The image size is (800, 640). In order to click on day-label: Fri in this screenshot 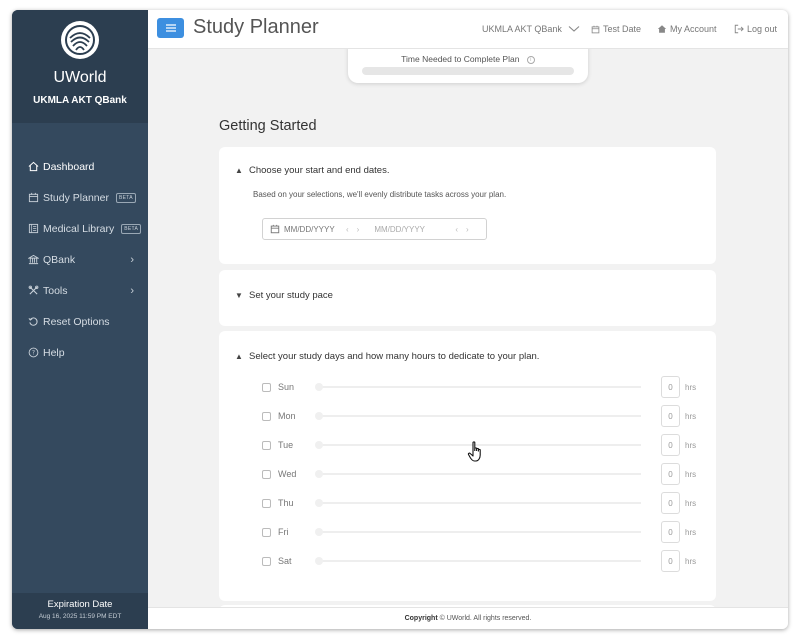, I will do `click(283, 532)`.